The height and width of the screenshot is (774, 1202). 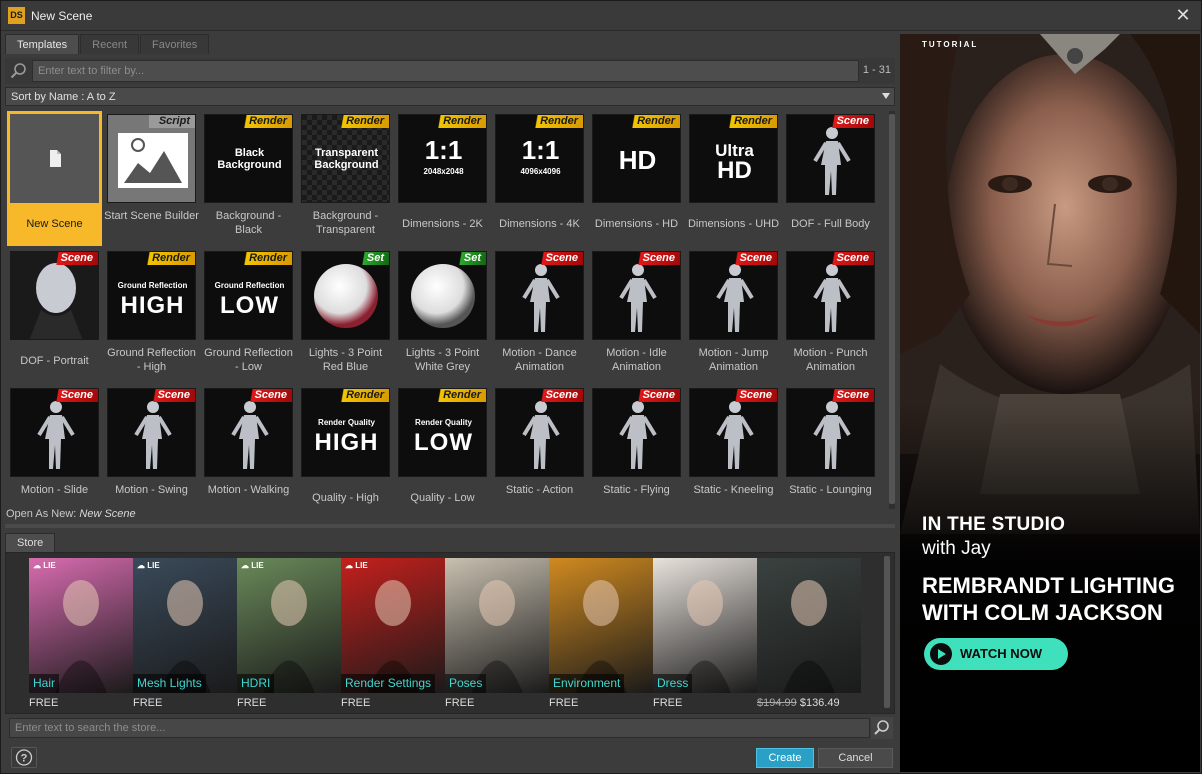 I want to click on template-thumbnail: Ground Reflection LOW Render, so click(x=248, y=295).